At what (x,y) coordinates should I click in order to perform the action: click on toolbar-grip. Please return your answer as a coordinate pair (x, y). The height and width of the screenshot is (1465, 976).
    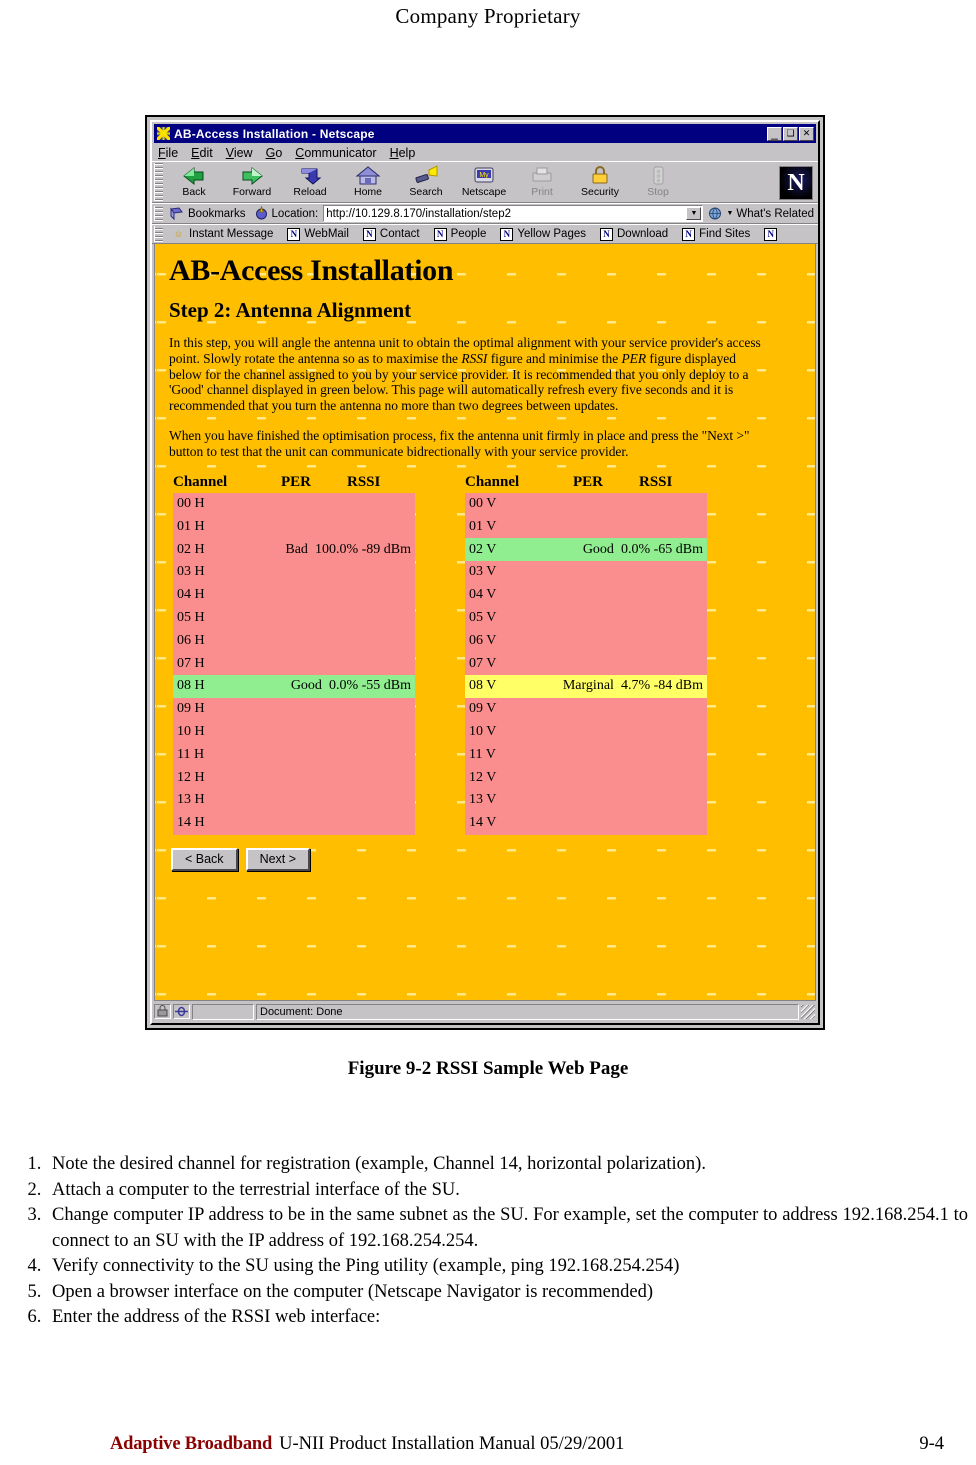
    Looking at the image, I should click on (158, 182).